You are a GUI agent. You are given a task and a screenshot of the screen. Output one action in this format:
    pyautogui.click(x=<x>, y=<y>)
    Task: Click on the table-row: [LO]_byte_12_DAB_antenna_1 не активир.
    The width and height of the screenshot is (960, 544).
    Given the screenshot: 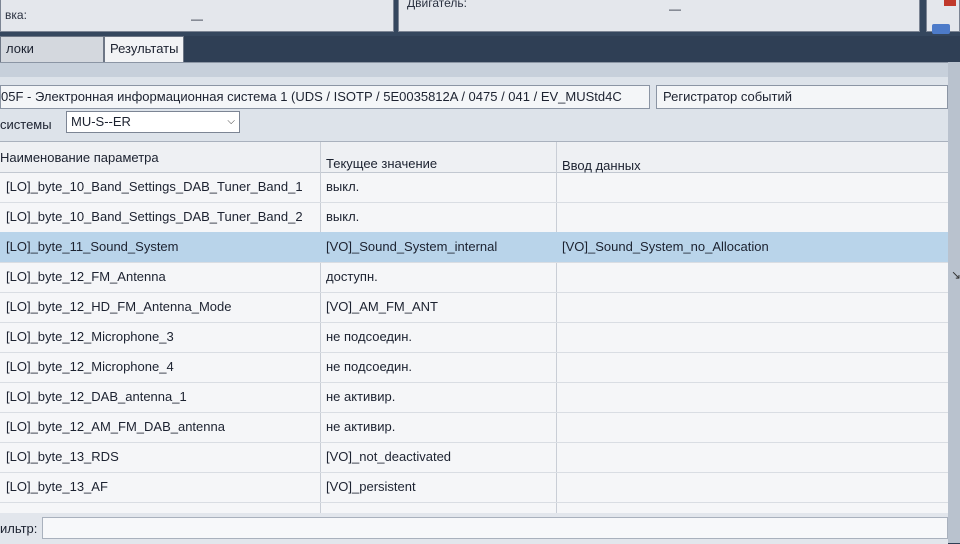 What is the action you would take?
    pyautogui.click(x=474, y=397)
    